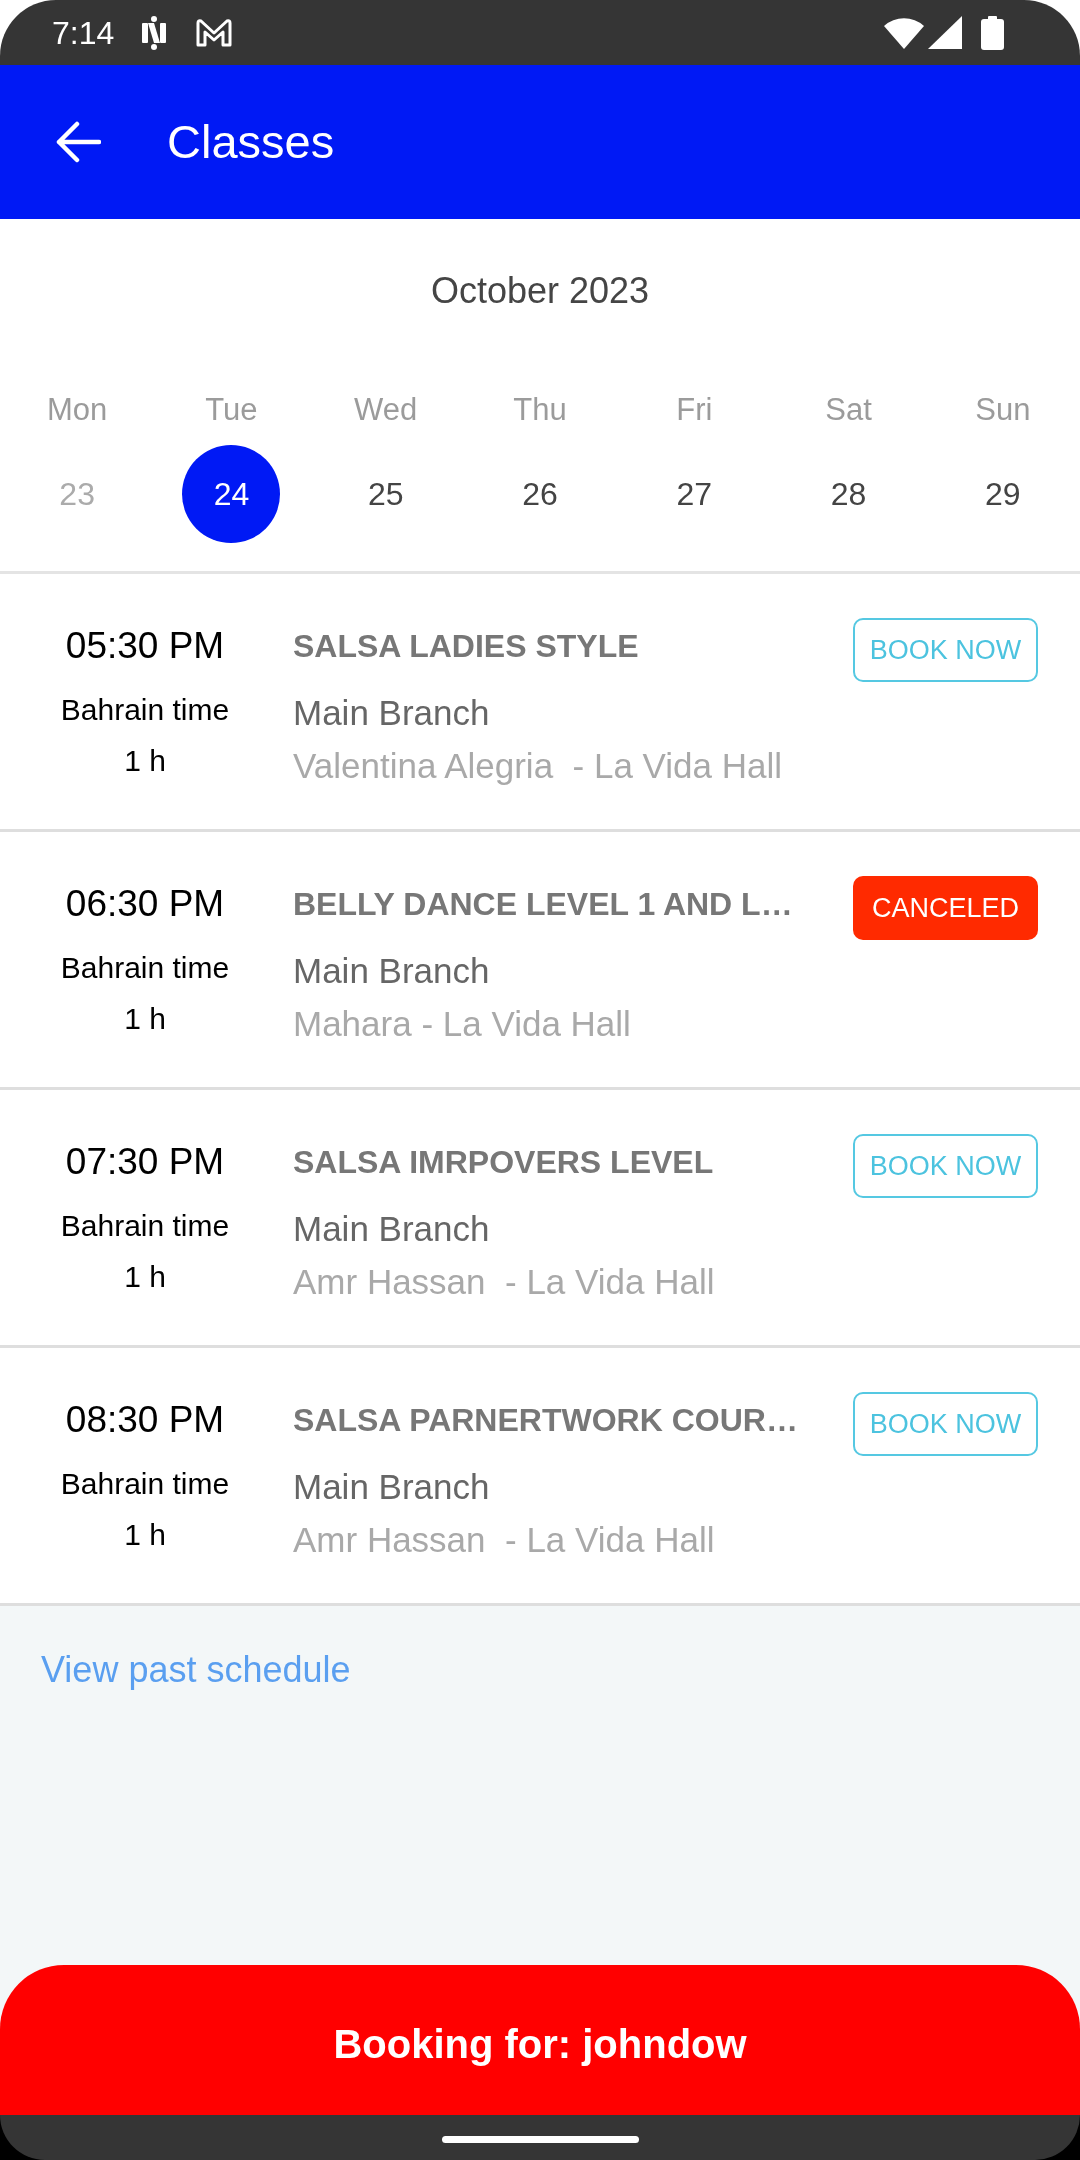 The width and height of the screenshot is (1080, 2160). What do you see at coordinates (231, 410) in the screenshot?
I see `weekday-label: Tue` at bounding box center [231, 410].